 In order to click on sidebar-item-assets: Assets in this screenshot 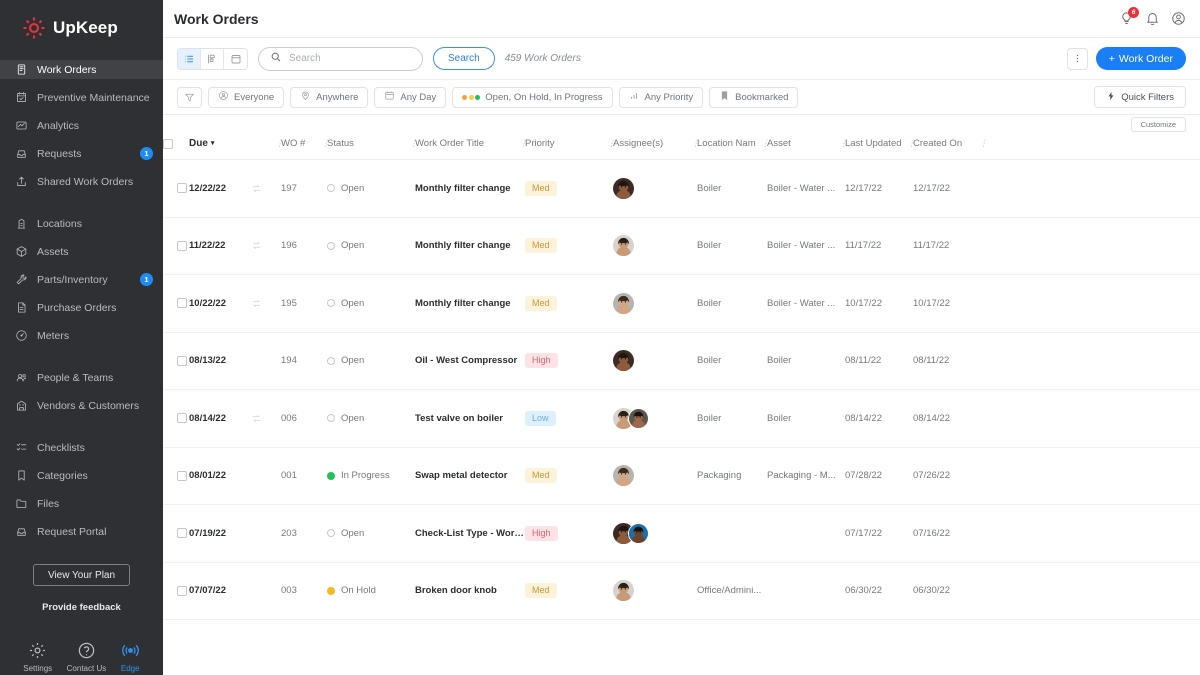, I will do `click(81, 251)`.